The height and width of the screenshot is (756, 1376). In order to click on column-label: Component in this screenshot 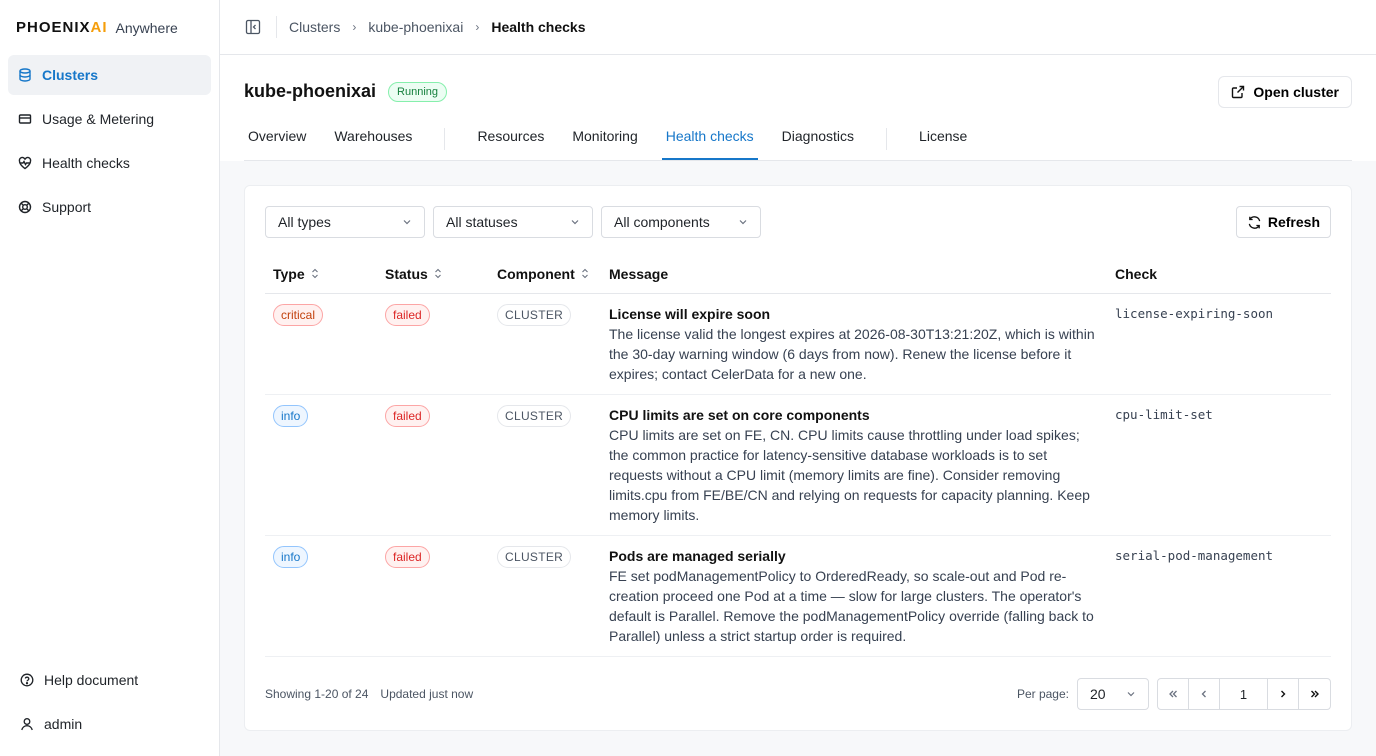, I will do `click(536, 273)`.